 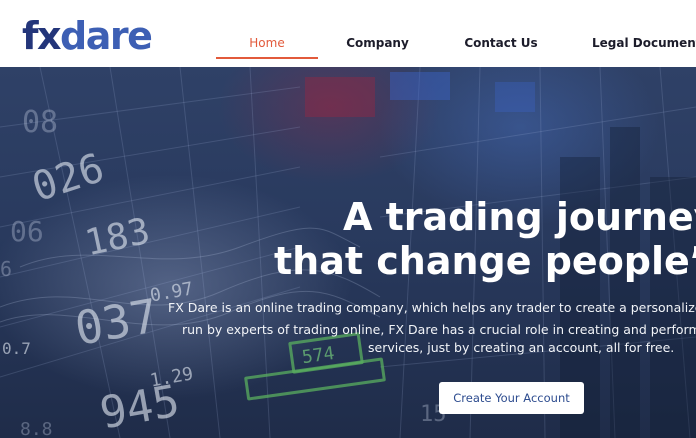 I want to click on nav-contact-us: Contact Us, so click(x=501, y=44).